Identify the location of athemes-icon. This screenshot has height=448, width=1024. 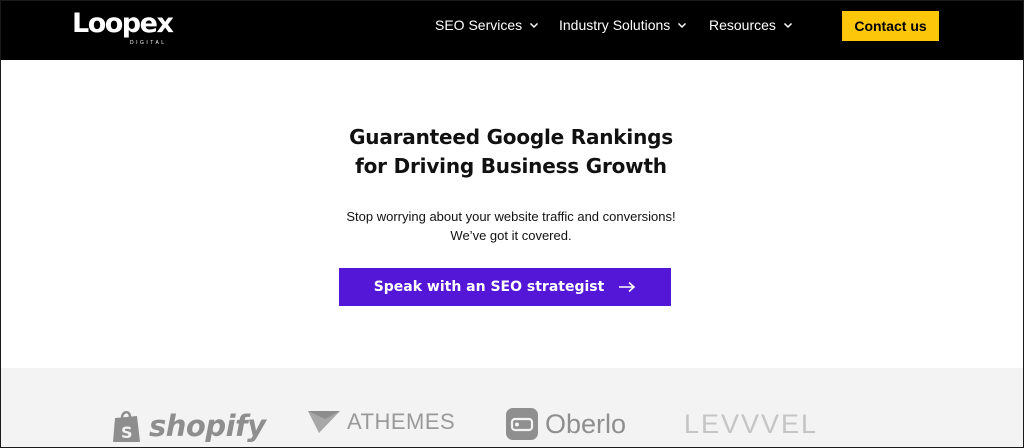
(324, 422).